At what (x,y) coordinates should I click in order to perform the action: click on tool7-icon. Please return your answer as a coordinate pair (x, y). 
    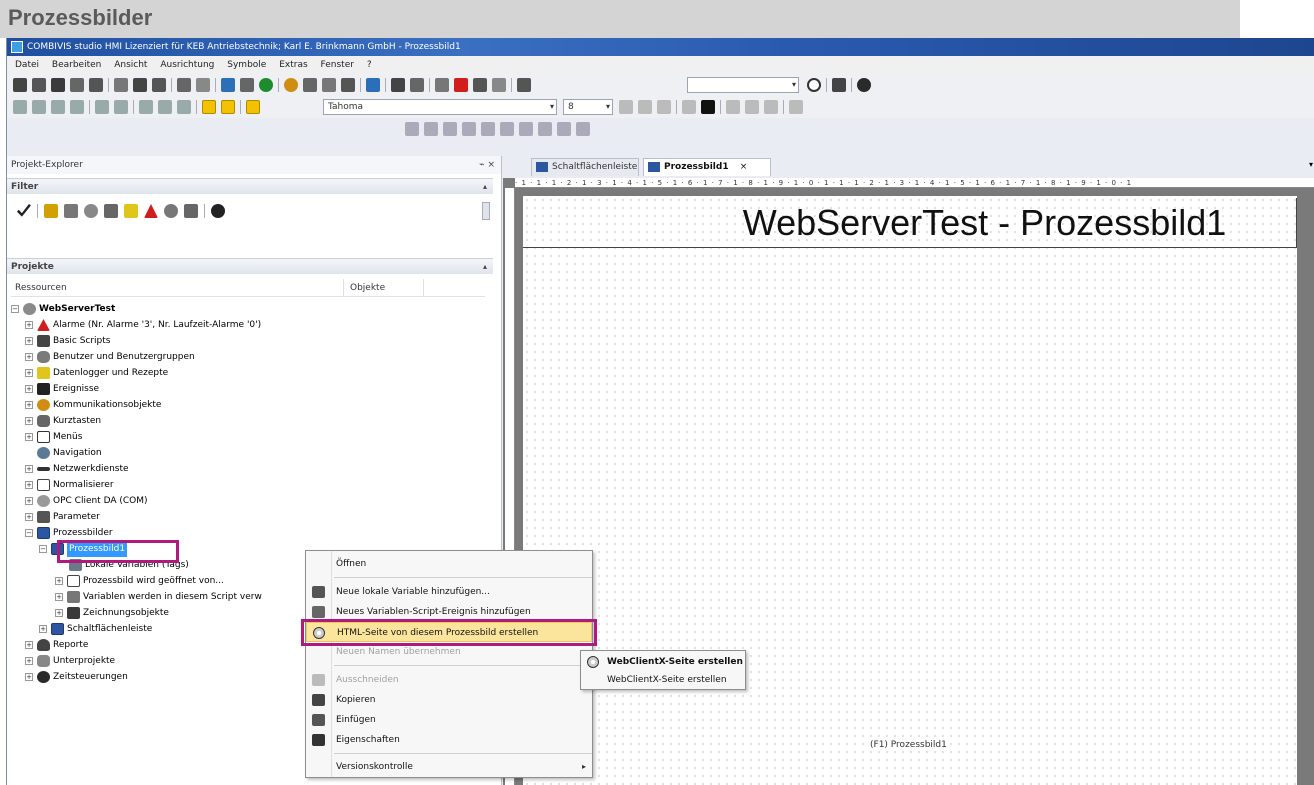
    Looking at the image, I should click on (442, 85).